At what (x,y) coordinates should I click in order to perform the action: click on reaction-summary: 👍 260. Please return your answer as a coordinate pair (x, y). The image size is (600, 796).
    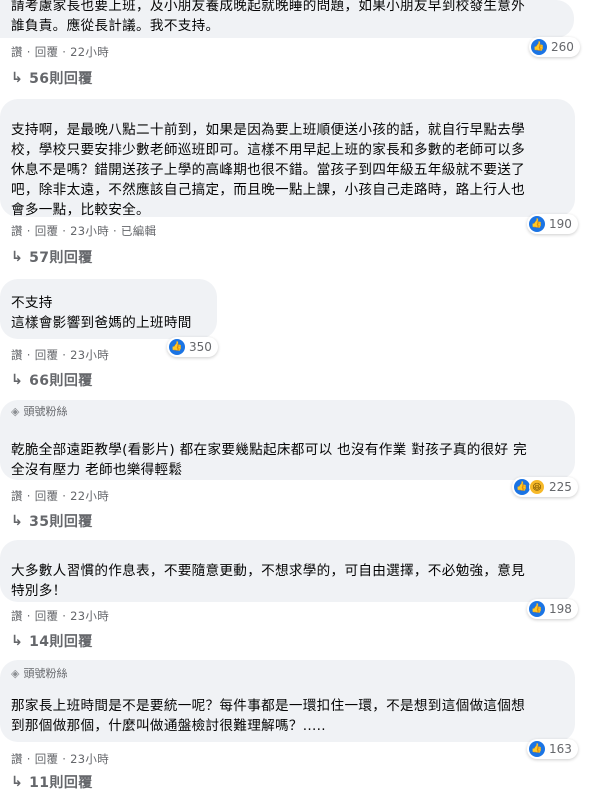
    Looking at the image, I should click on (554, 47).